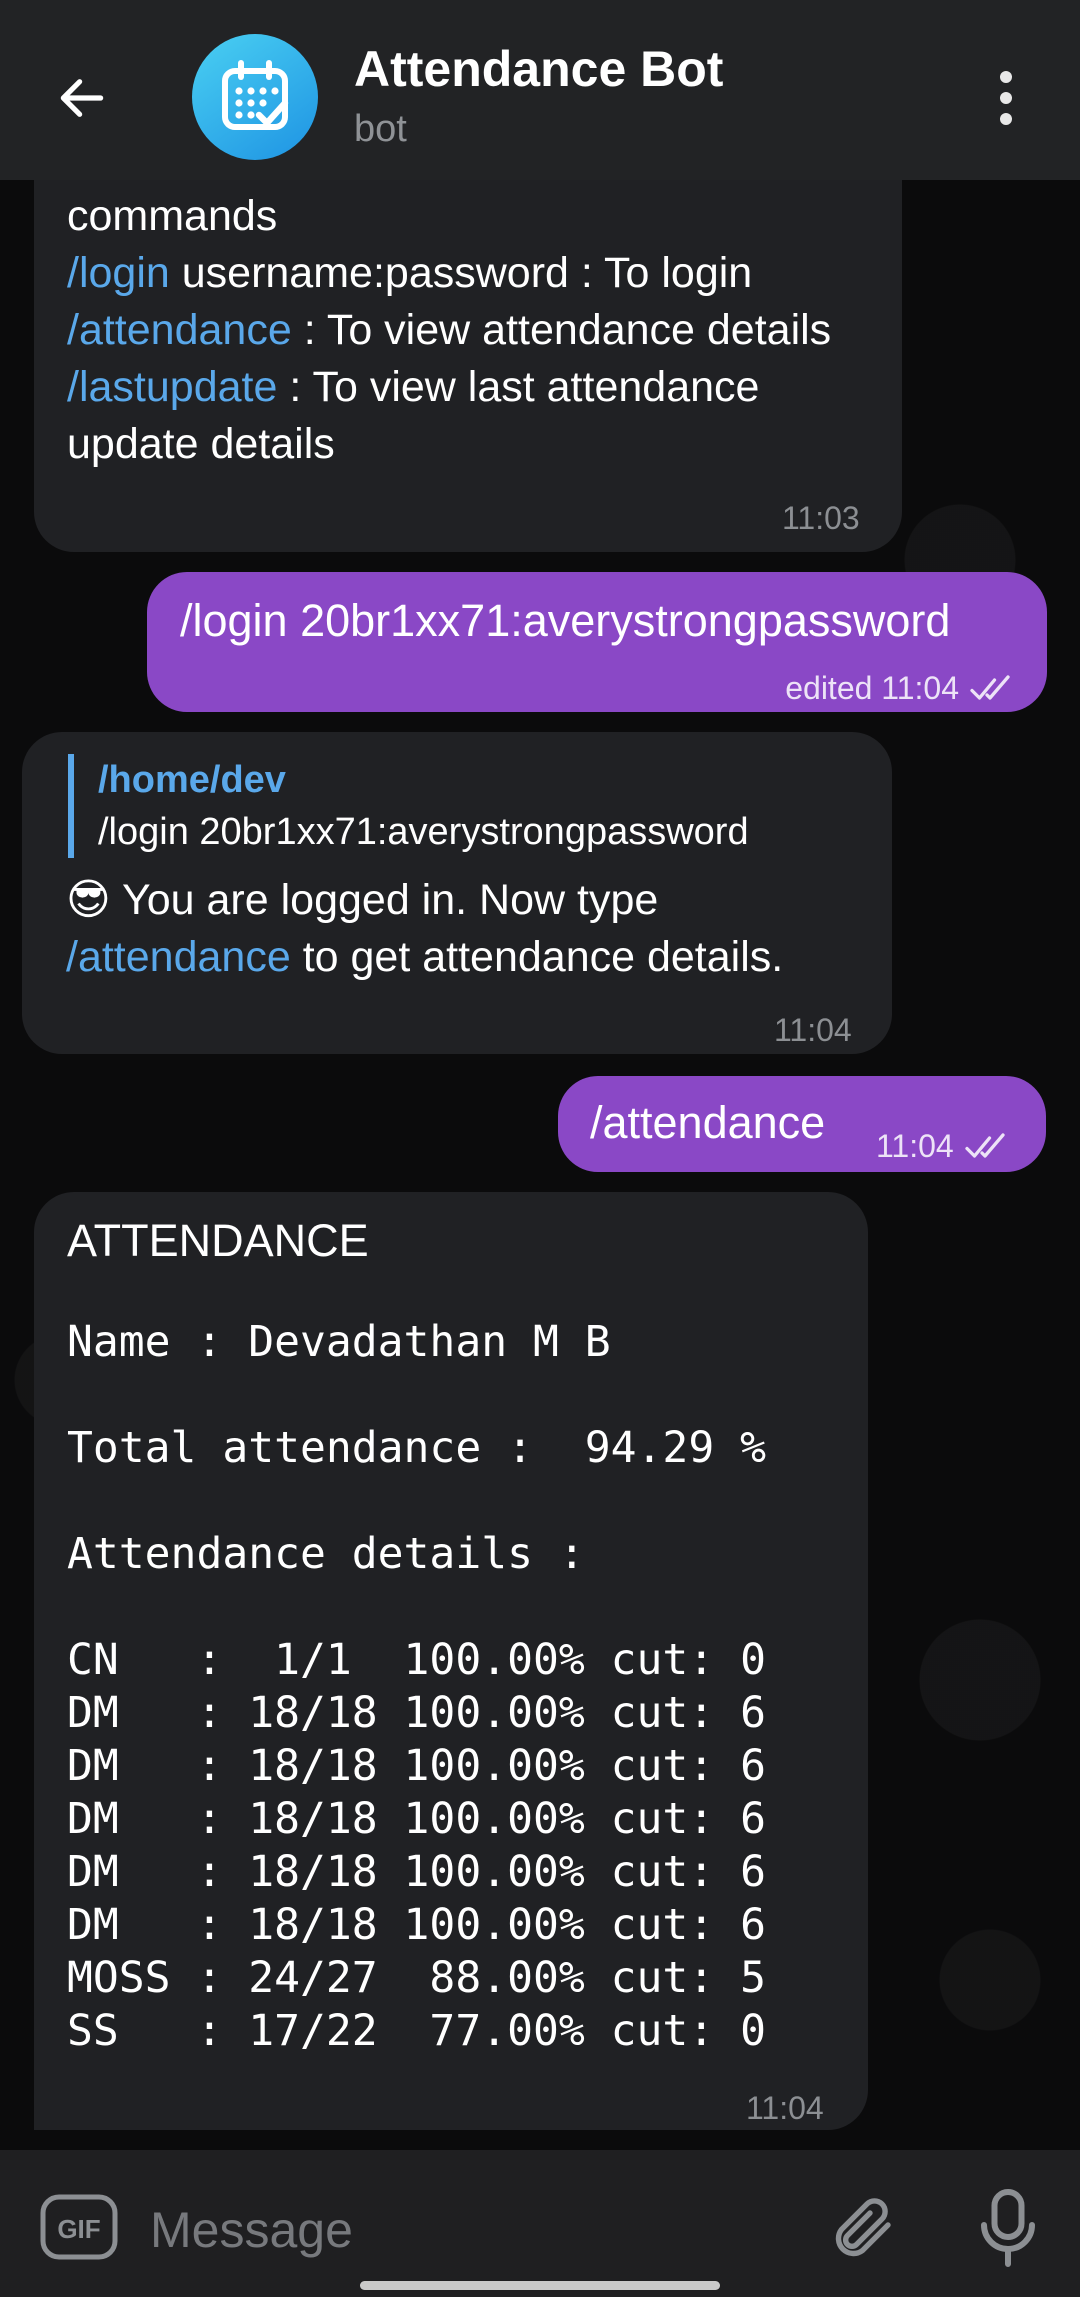 The image size is (1080, 2297). I want to click on voice-record-button, so click(1008, 2228).